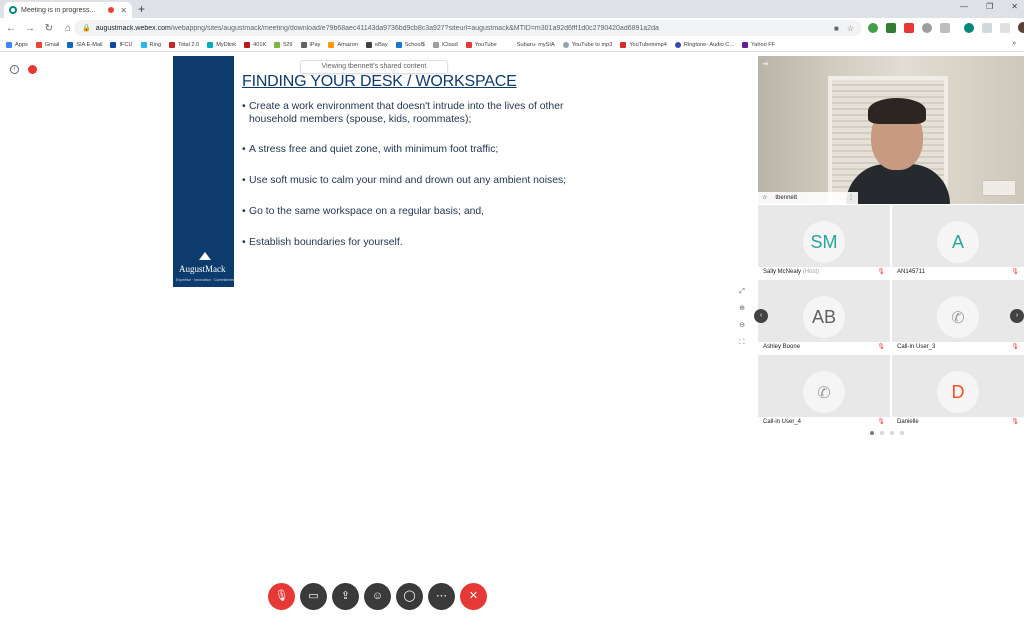  I want to click on participant-name: Danielle, so click(908, 422).